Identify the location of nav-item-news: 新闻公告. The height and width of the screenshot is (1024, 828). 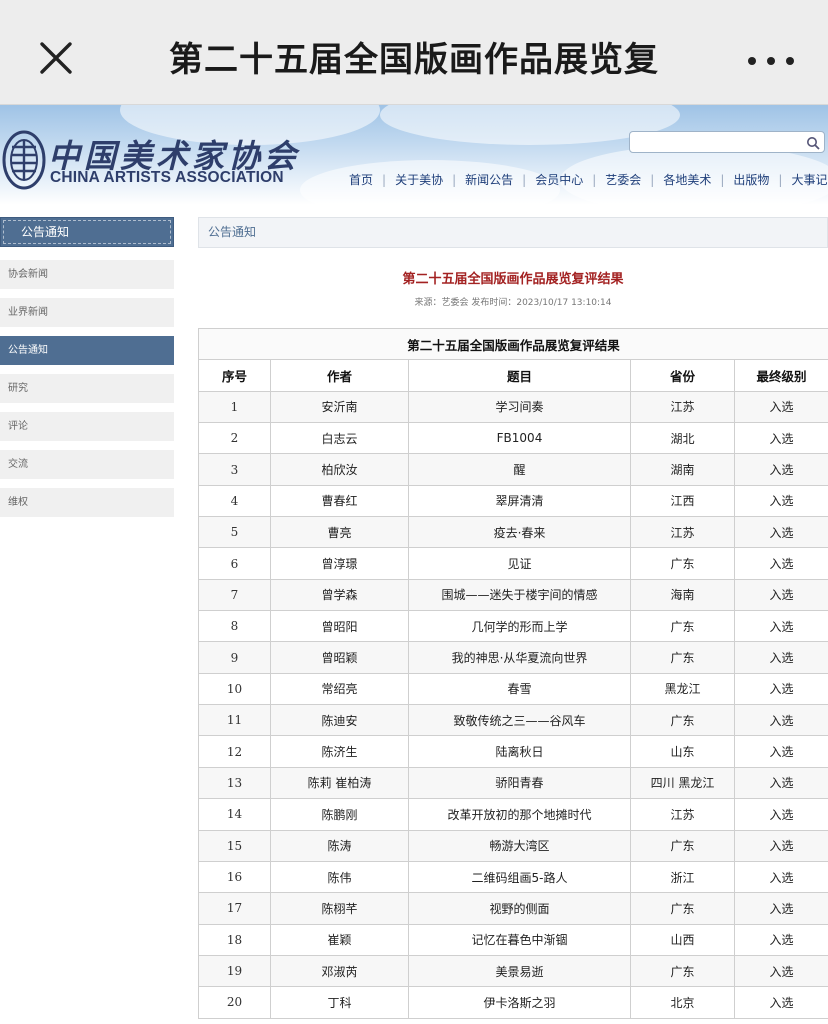
(489, 179).